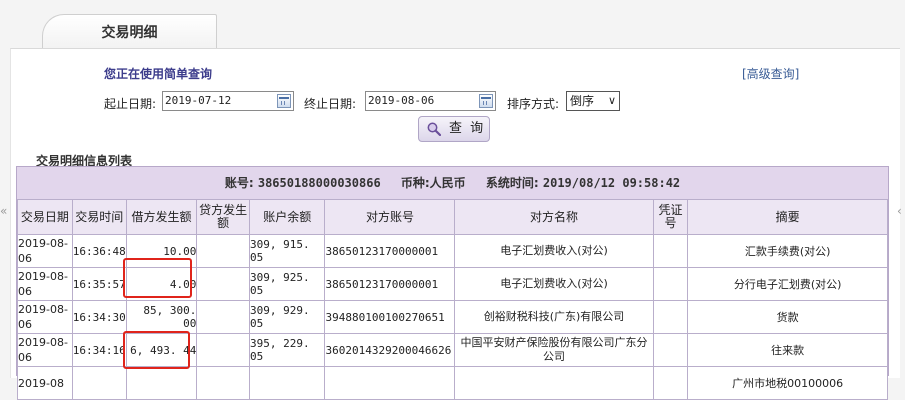  What do you see at coordinates (45, 383) in the screenshot?
I see `cell-date: 2019-08` at bounding box center [45, 383].